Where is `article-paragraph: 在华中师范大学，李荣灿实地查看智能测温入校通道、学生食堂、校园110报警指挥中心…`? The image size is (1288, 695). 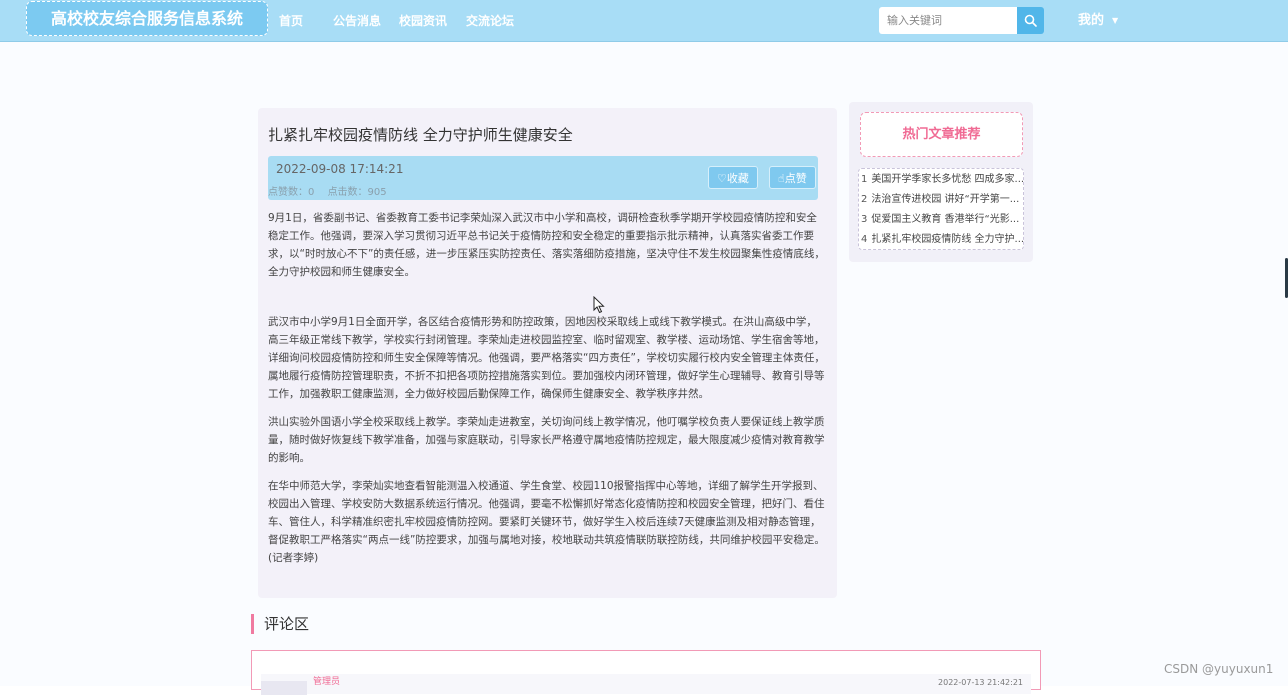
article-paragraph: 在华中师范大学，李荣灿实地查看智能测温入校通道、学生食堂、校园110报警指挥中心… is located at coordinates (546, 522).